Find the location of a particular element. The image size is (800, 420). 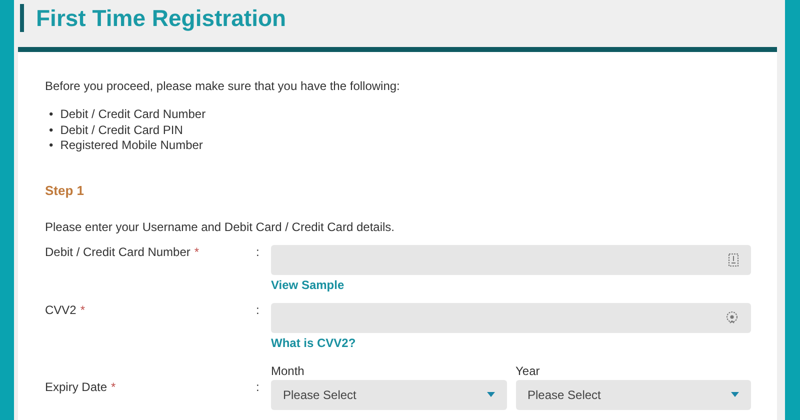

step-heading: Step 1 is located at coordinates (65, 190).